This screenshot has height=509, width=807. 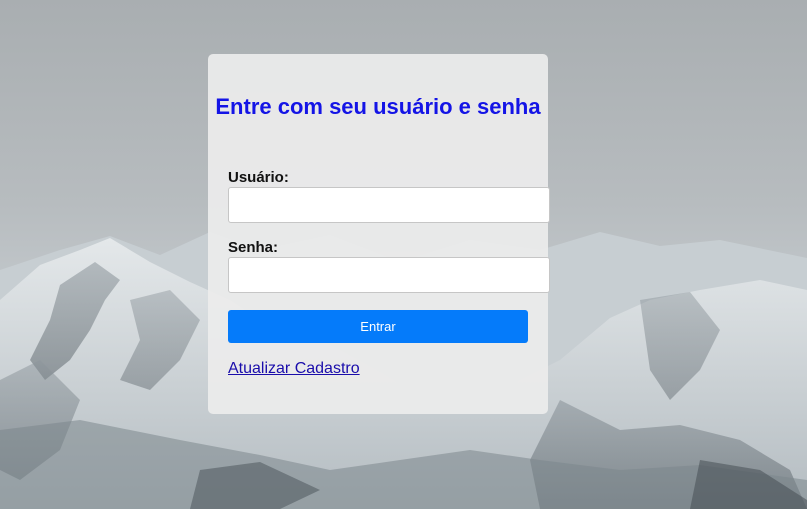 I want to click on password-input, so click(x=389, y=275).